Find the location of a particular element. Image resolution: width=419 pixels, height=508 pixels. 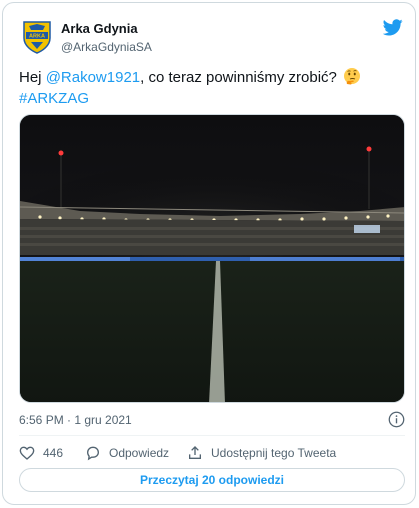

like-button: 446 is located at coordinates (41, 453).